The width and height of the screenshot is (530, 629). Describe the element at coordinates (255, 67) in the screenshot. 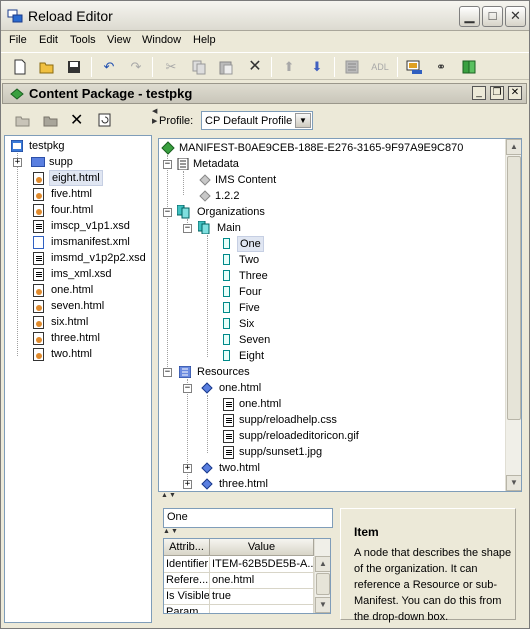

I see `delete-icon: ✕` at that location.